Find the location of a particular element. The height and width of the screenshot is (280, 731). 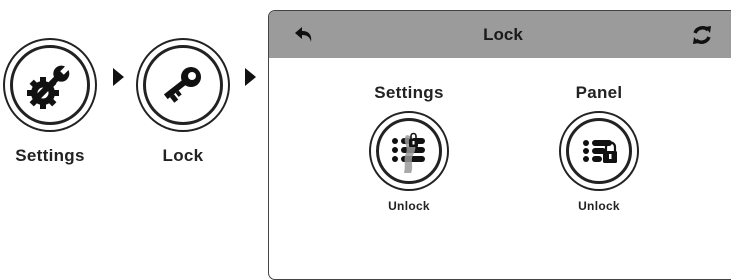

settings-unlock-ring is located at coordinates (409, 151).